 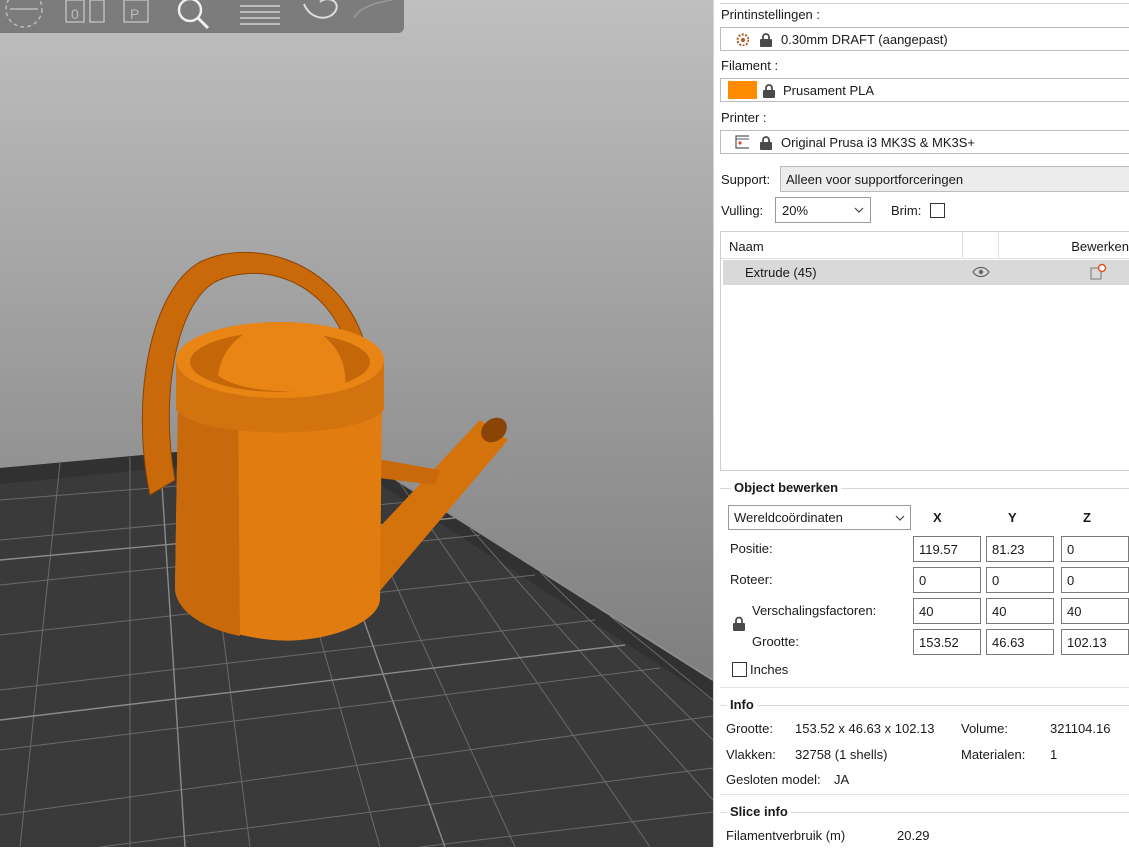 I want to click on position-x-value: 119.57, so click(x=938, y=549).